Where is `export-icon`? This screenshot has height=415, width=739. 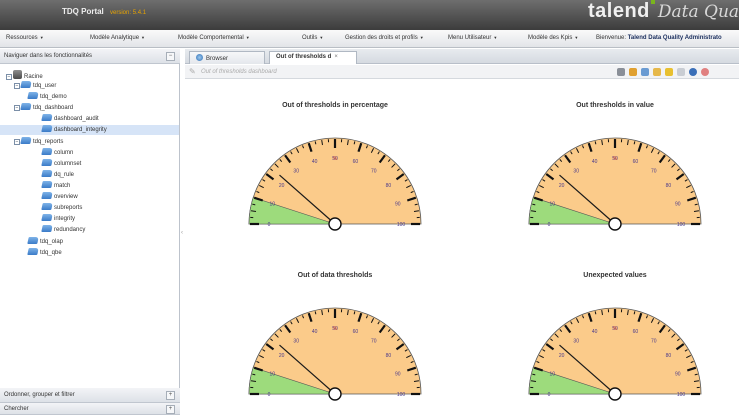 export-icon is located at coordinates (645, 72).